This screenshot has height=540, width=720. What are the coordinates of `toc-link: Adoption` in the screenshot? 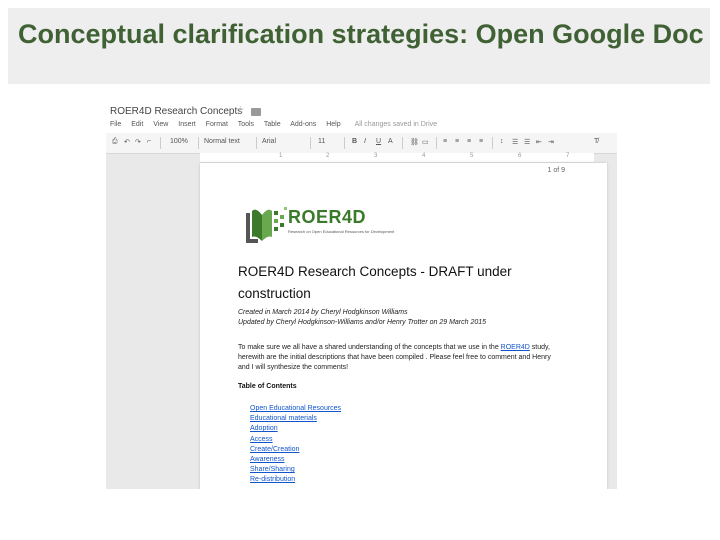 It's located at (295, 429).